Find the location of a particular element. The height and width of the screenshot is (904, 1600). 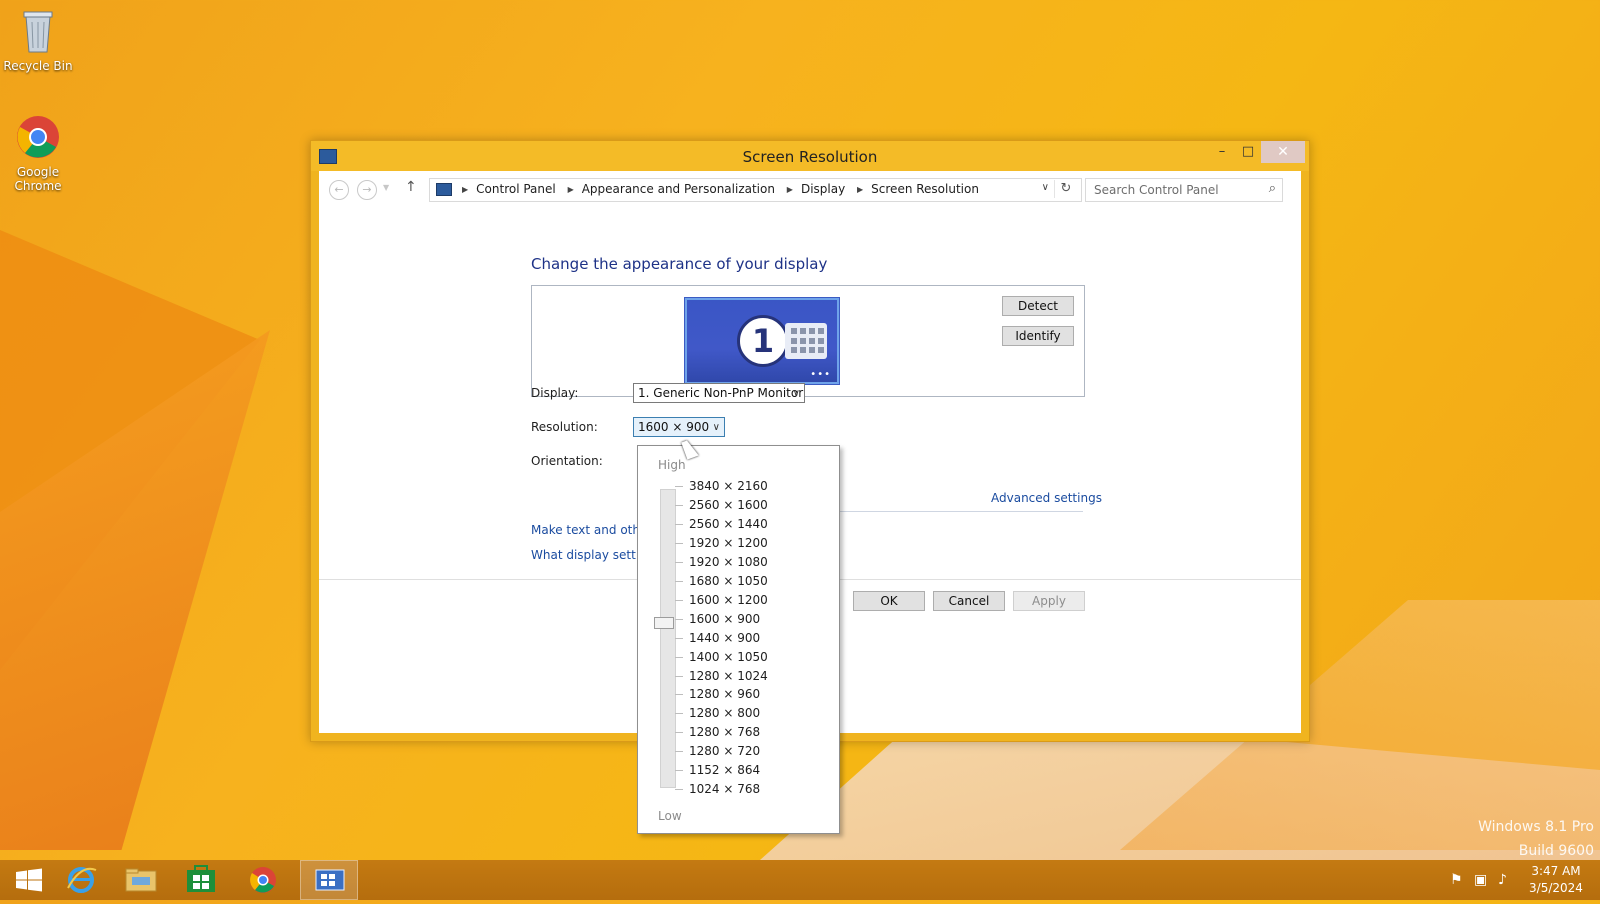

windows-logo-icon is located at coordinates (29, 880).